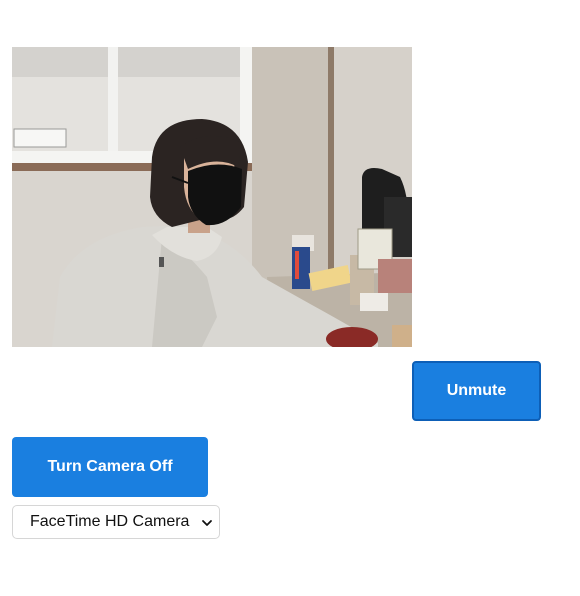  What do you see at coordinates (110, 467) in the screenshot?
I see `toggle-camera-button: Turn Camera Off` at bounding box center [110, 467].